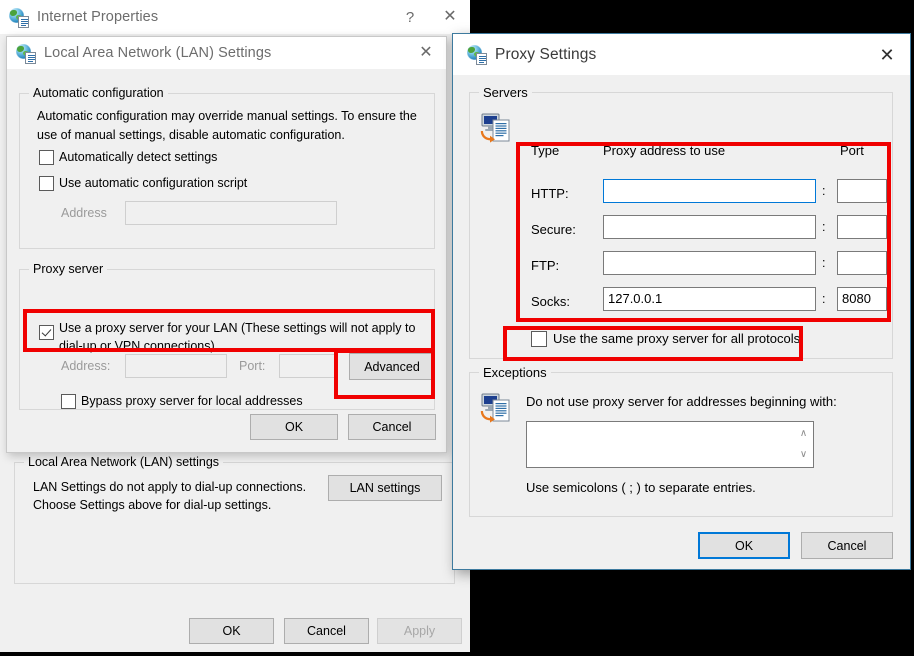 The height and width of the screenshot is (656, 914). I want to click on server-address-input-socks: 127.0.0.1, so click(709, 299).